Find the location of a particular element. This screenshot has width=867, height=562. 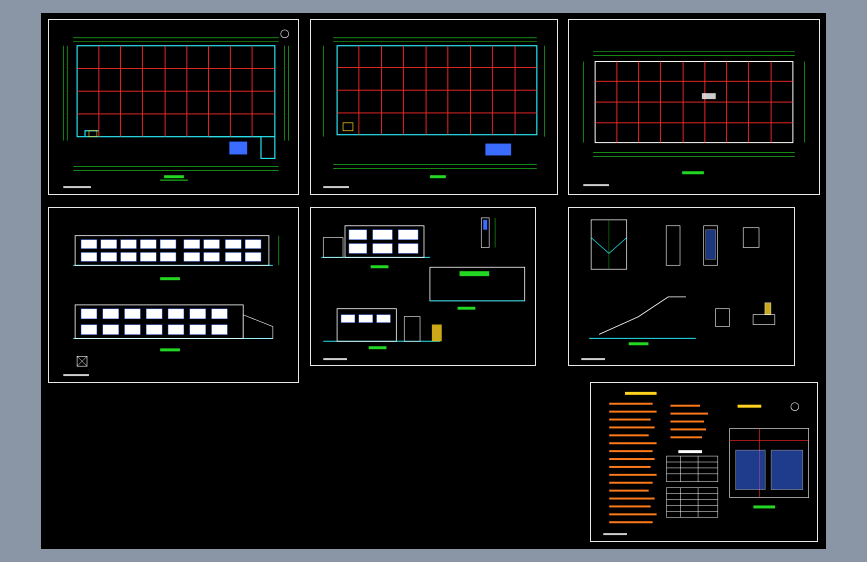

partial-plan is located at coordinates (769, 463).